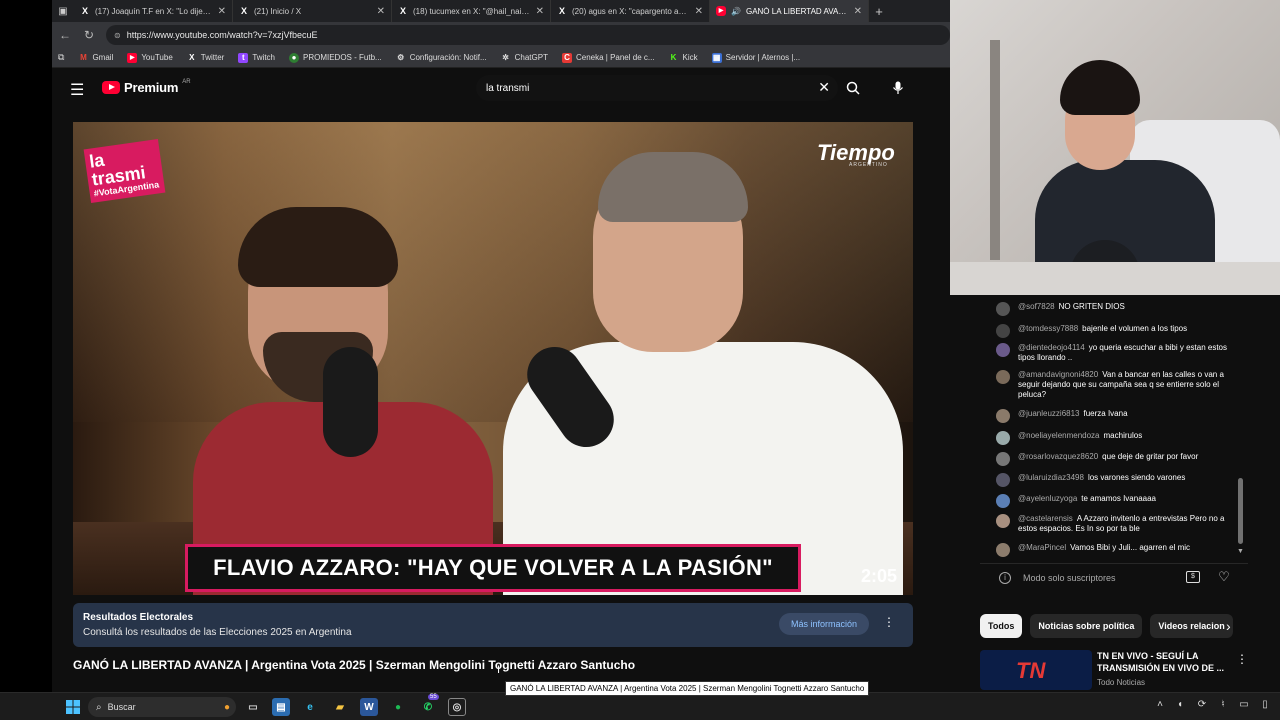 The height and width of the screenshot is (720, 1280). I want to click on chat-user: @MaraPincel, so click(1042, 547).